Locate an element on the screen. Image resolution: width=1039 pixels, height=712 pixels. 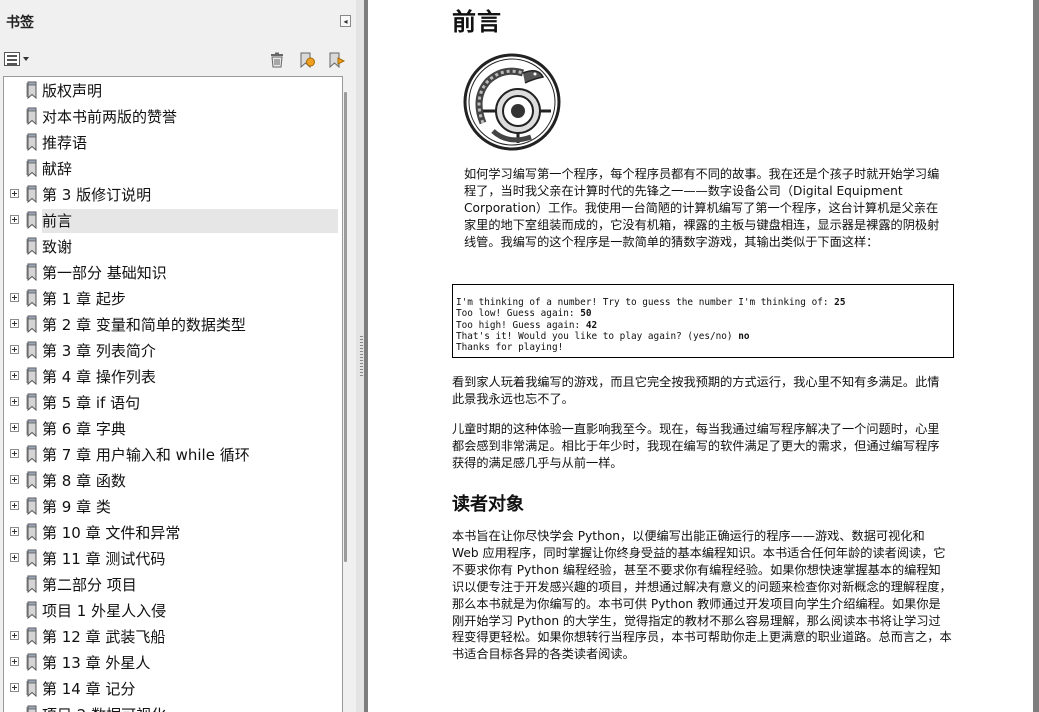
bookmark-item: 第 11 章 测试代码 is located at coordinates (171, 559).